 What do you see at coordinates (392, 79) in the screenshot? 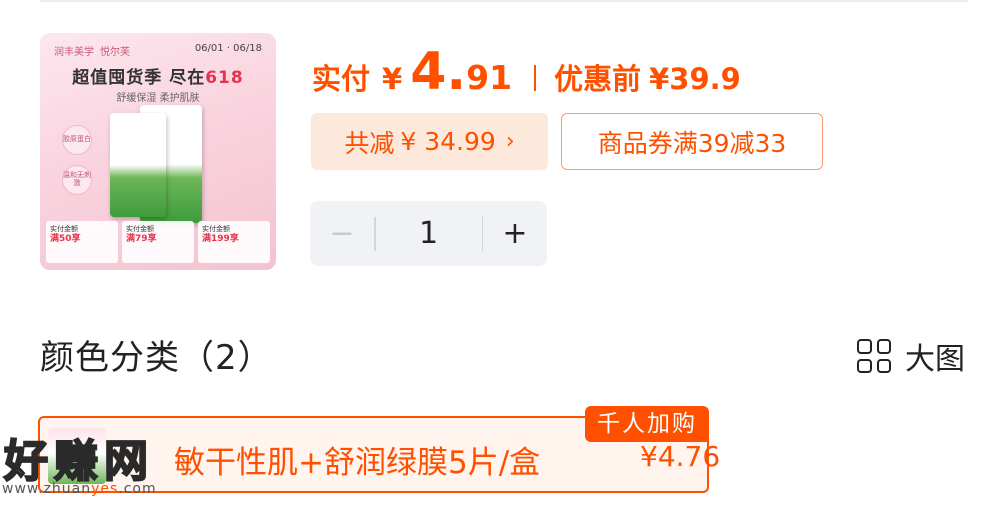
I see `actual-price-currency: ¥` at bounding box center [392, 79].